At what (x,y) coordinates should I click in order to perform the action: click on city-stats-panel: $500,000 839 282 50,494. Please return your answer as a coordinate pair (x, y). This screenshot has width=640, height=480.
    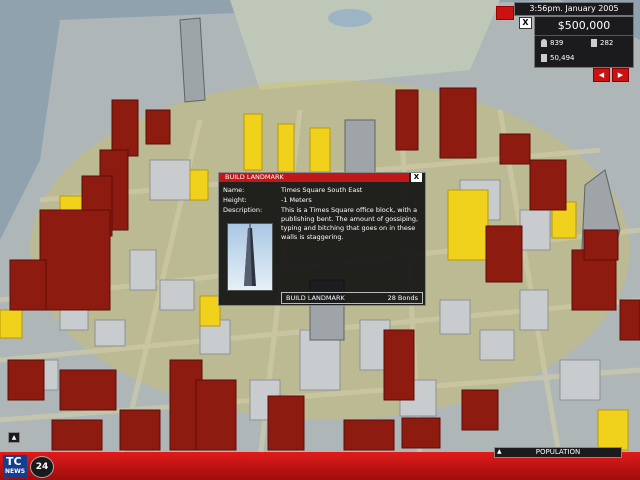
    Looking at the image, I should click on (584, 42).